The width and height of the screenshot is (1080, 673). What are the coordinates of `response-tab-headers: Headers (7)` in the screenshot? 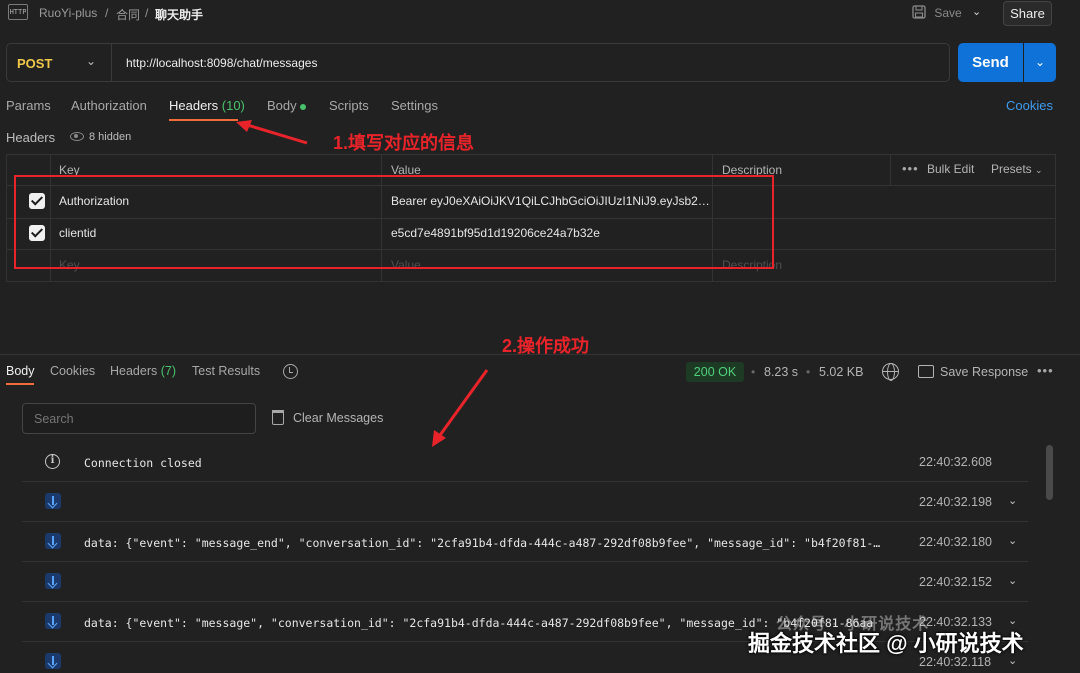 It's located at (143, 371).